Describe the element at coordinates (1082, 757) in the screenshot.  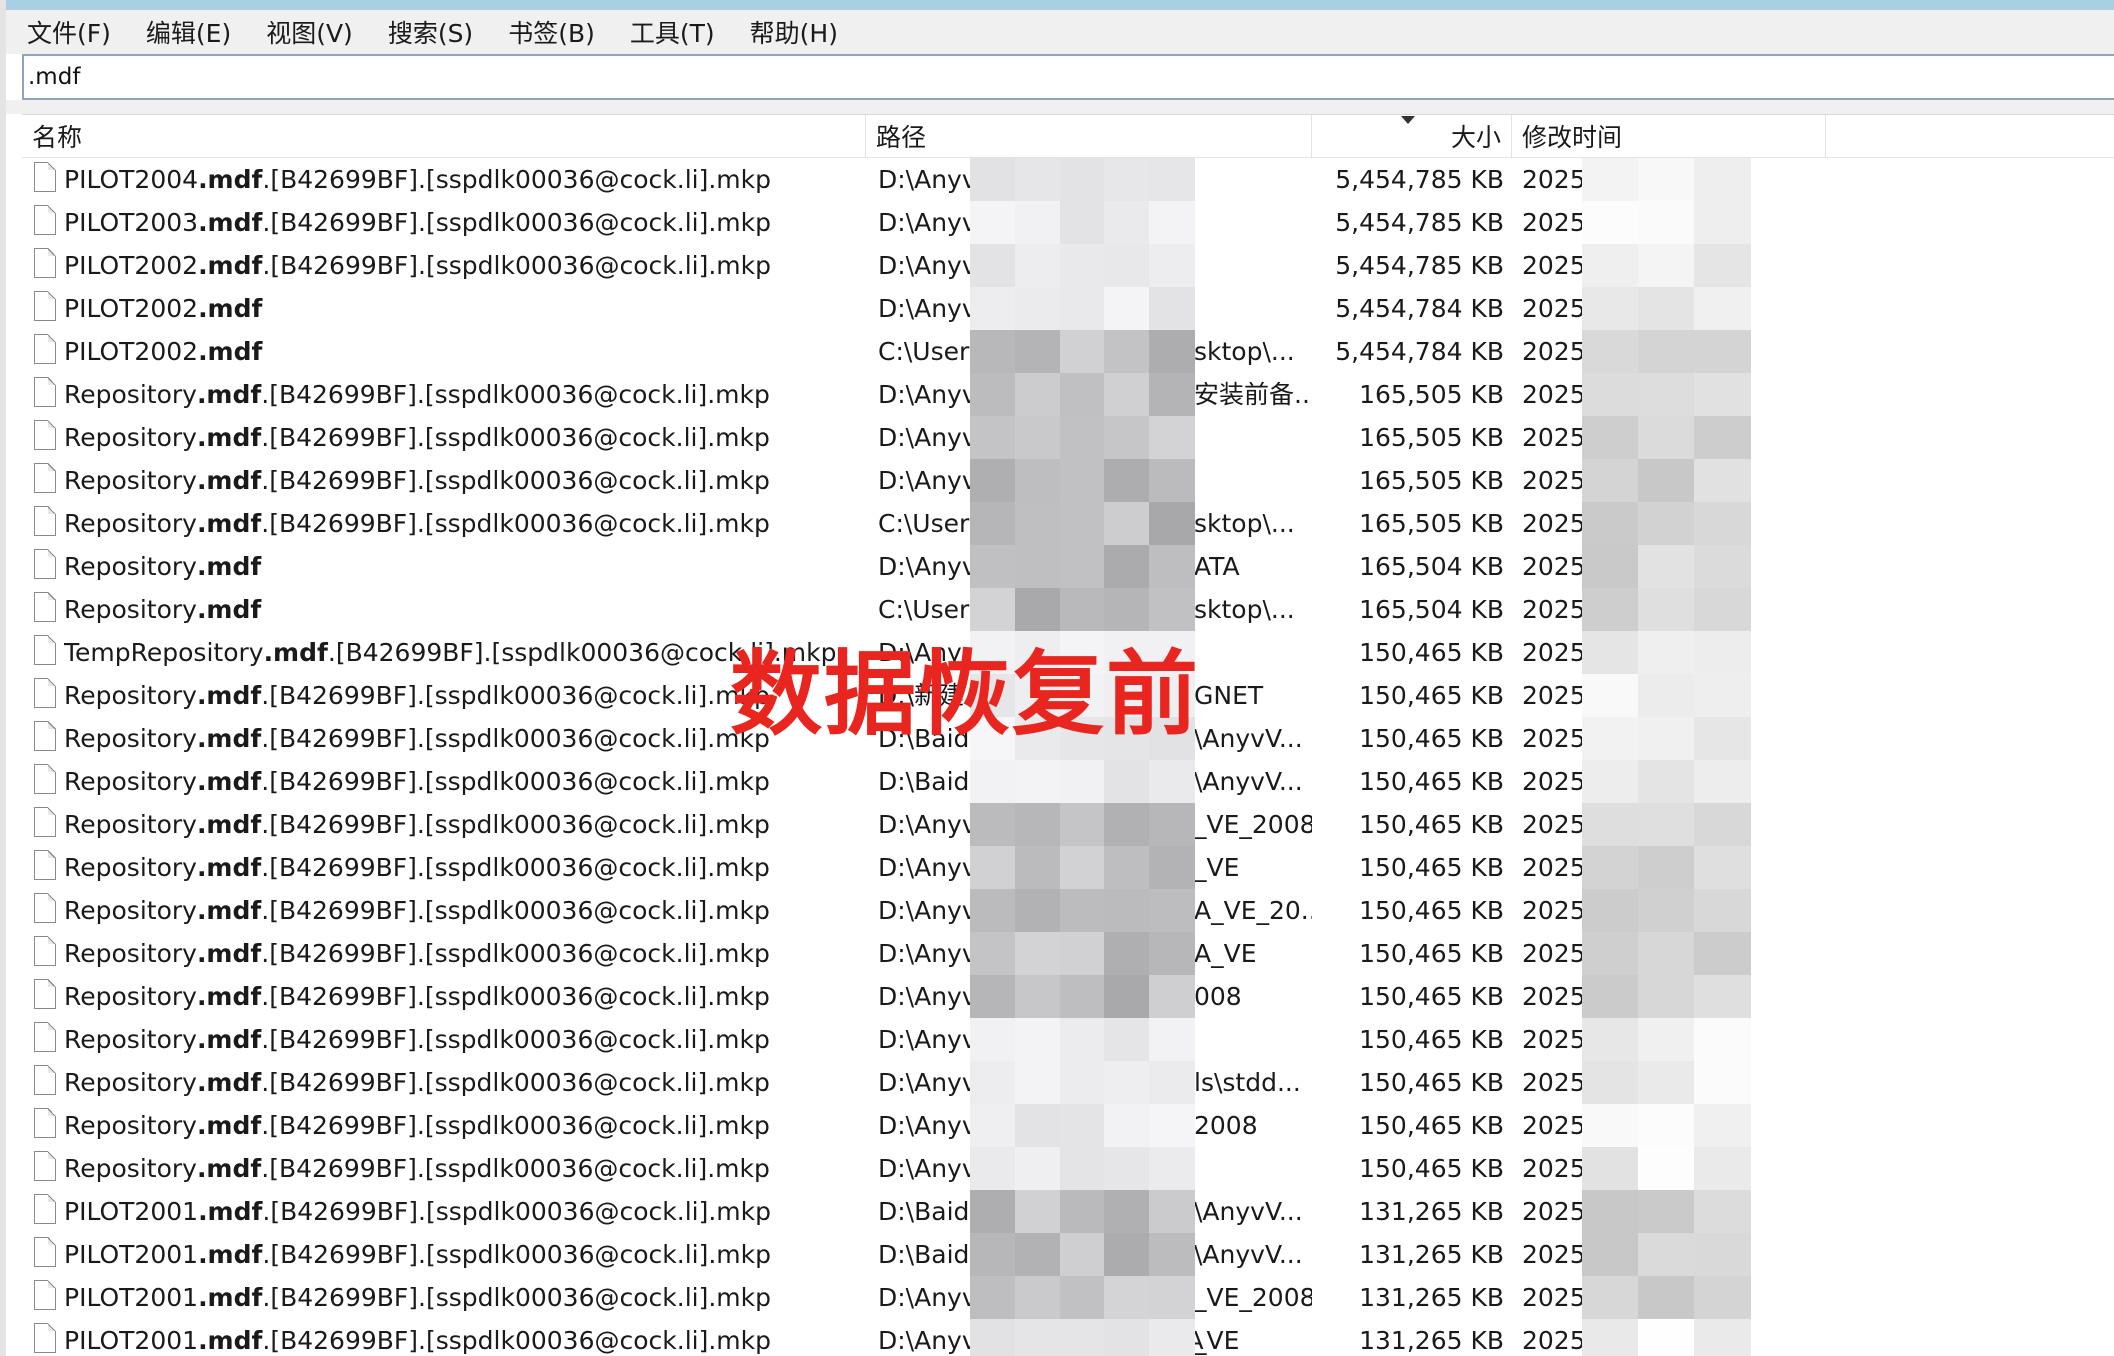
I see `path-privacy-mosaic` at that location.